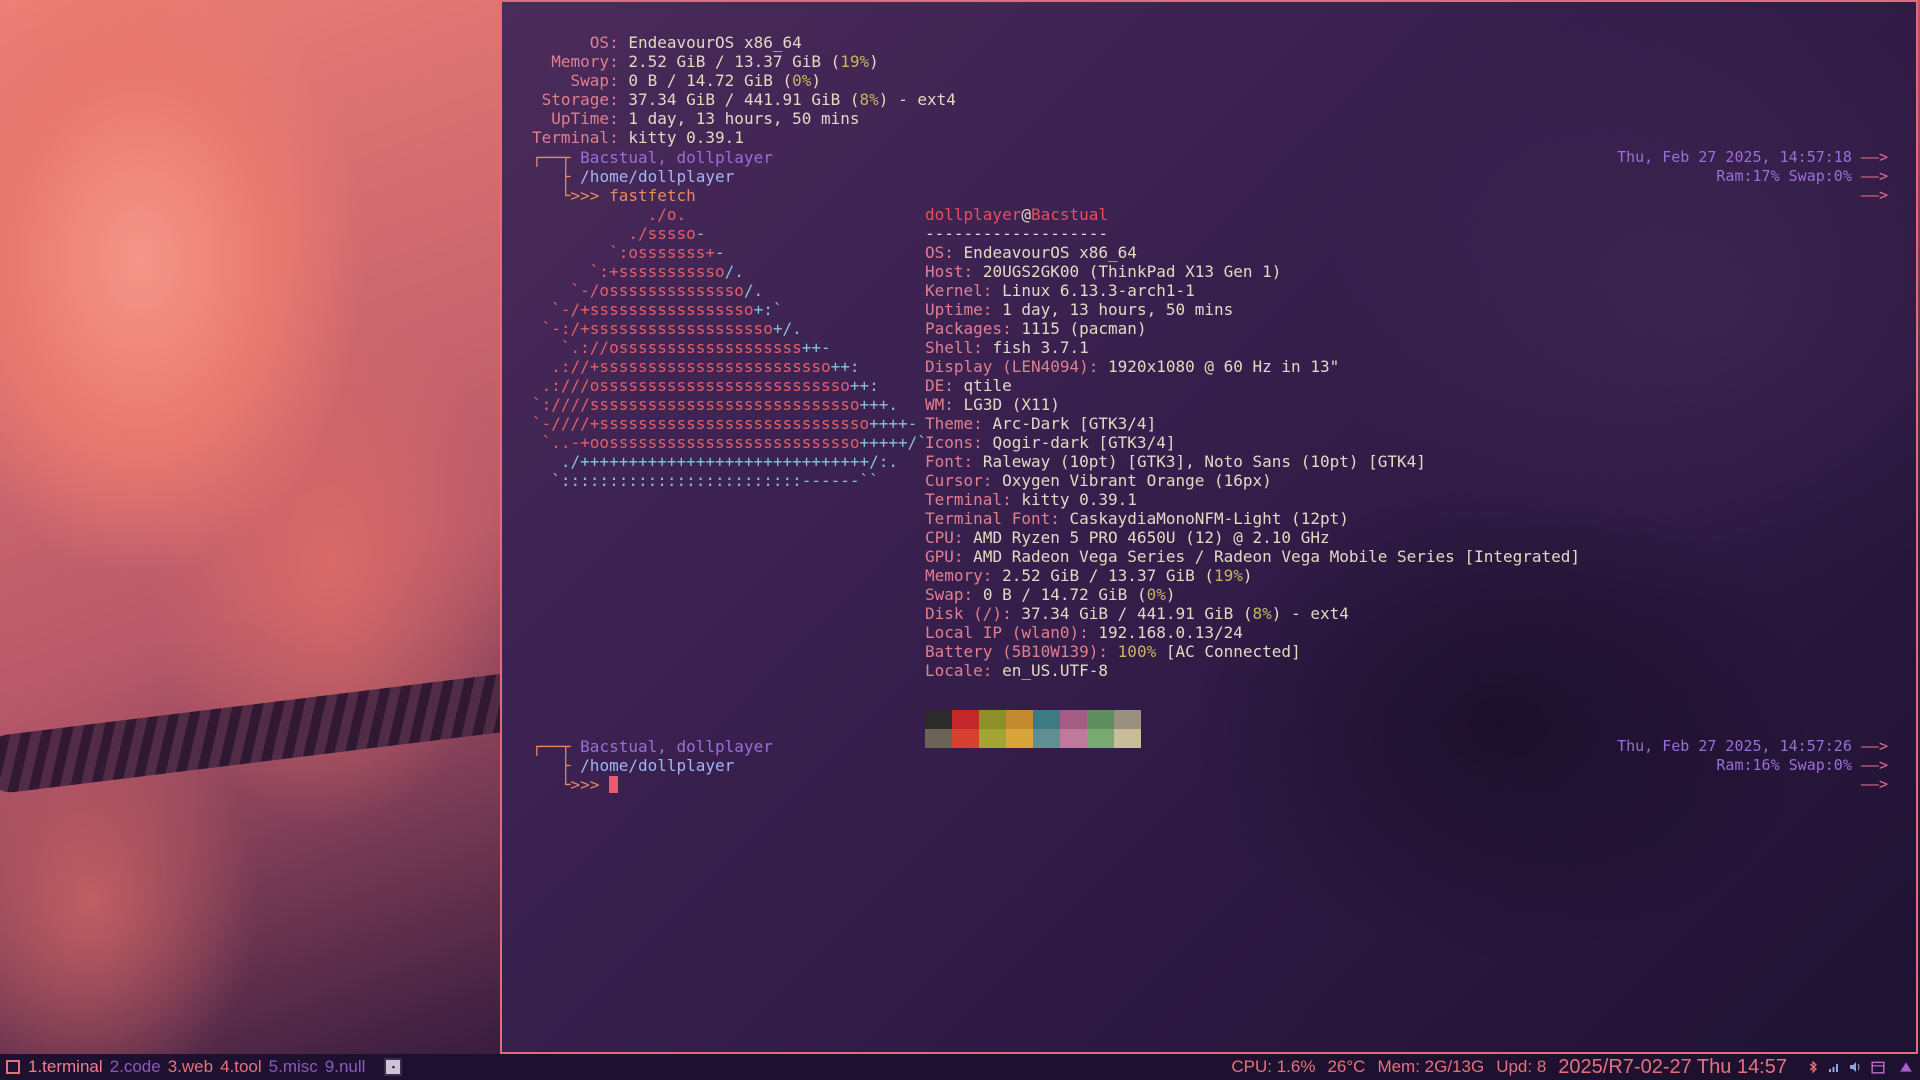 This screenshot has height=1080, width=1920. Describe the element at coordinates (1834, 1067) in the screenshot. I see `signal-icon` at that location.